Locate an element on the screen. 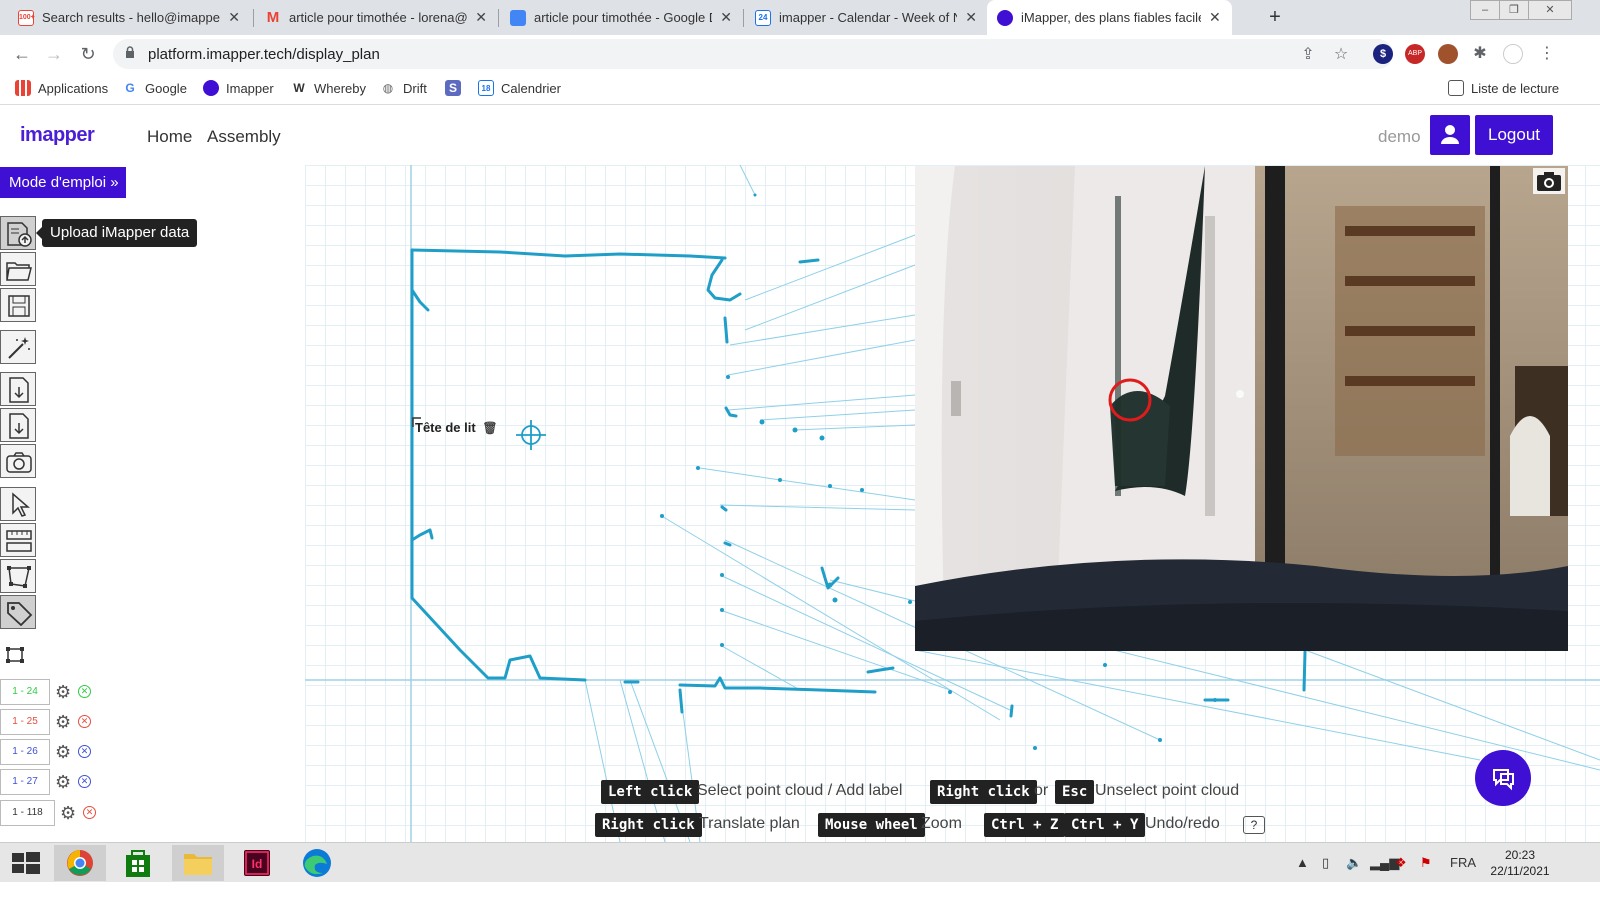 Image resolution: width=1600 pixels, height=900 pixels. measure-tool is located at coordinates (18, 540).